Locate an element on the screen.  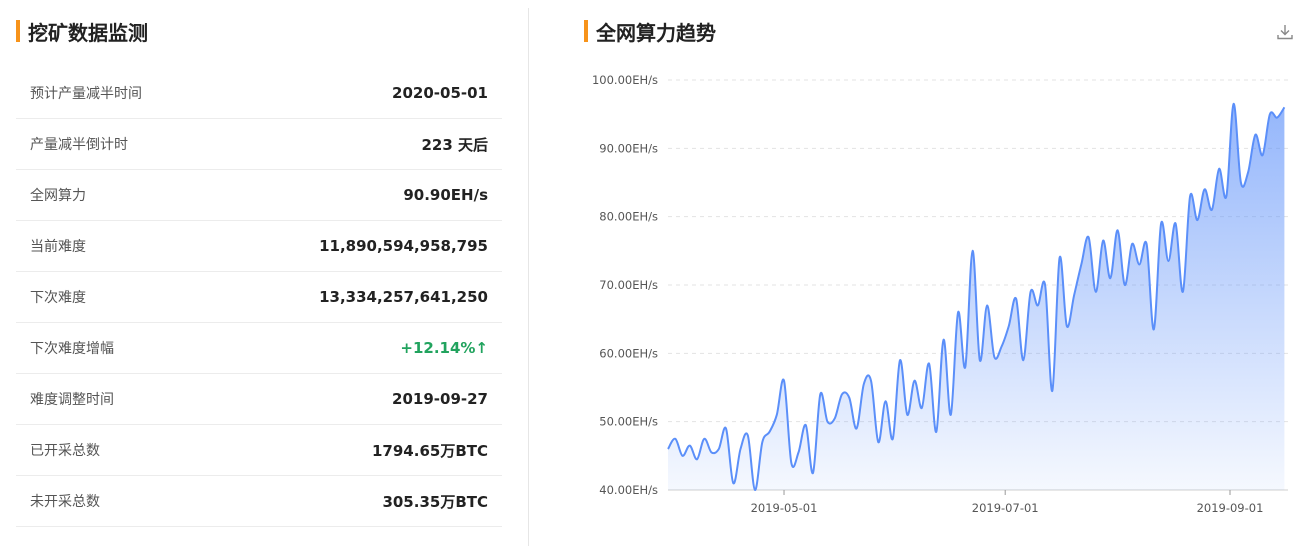
stat-row-adjustment-date: 难度调整时间 2019-09-27 is located at coordinates (259, 399).